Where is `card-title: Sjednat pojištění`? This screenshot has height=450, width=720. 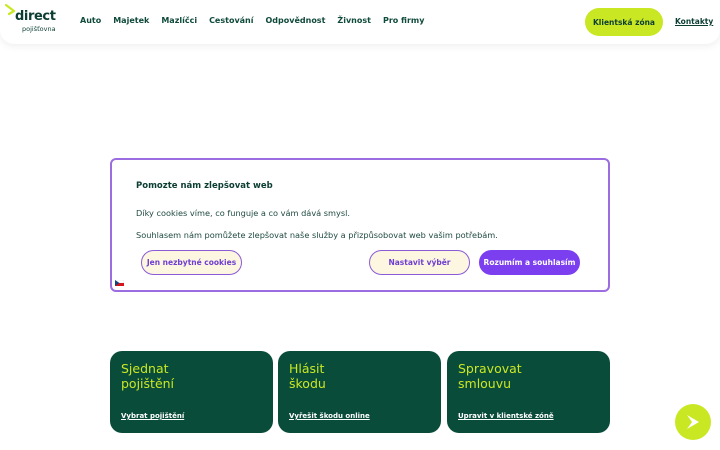 card-title: Sjednat pojištění is located at coordinates (148, 376).